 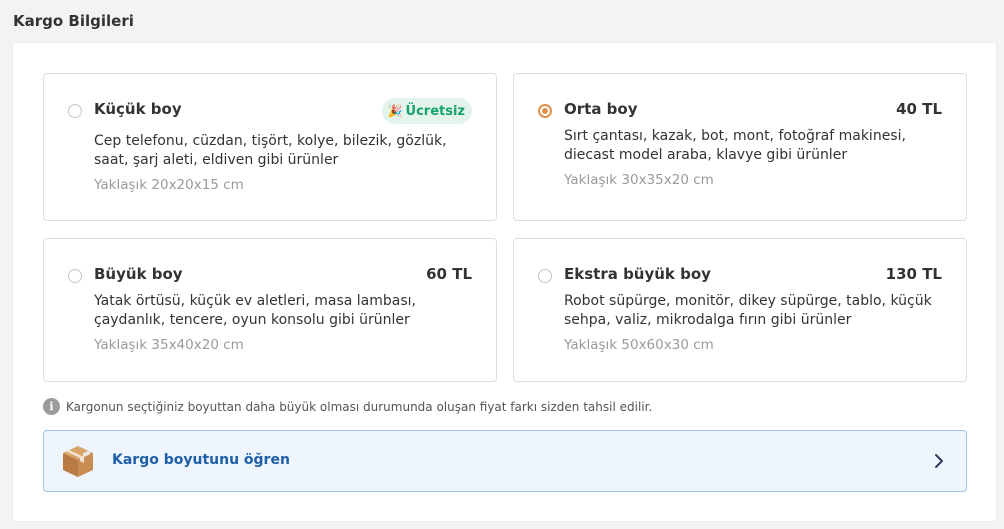 What do you see at coordinates (51, 406) in the screenshot?
I see `info-icon: i` at bounding box center [51, 406].